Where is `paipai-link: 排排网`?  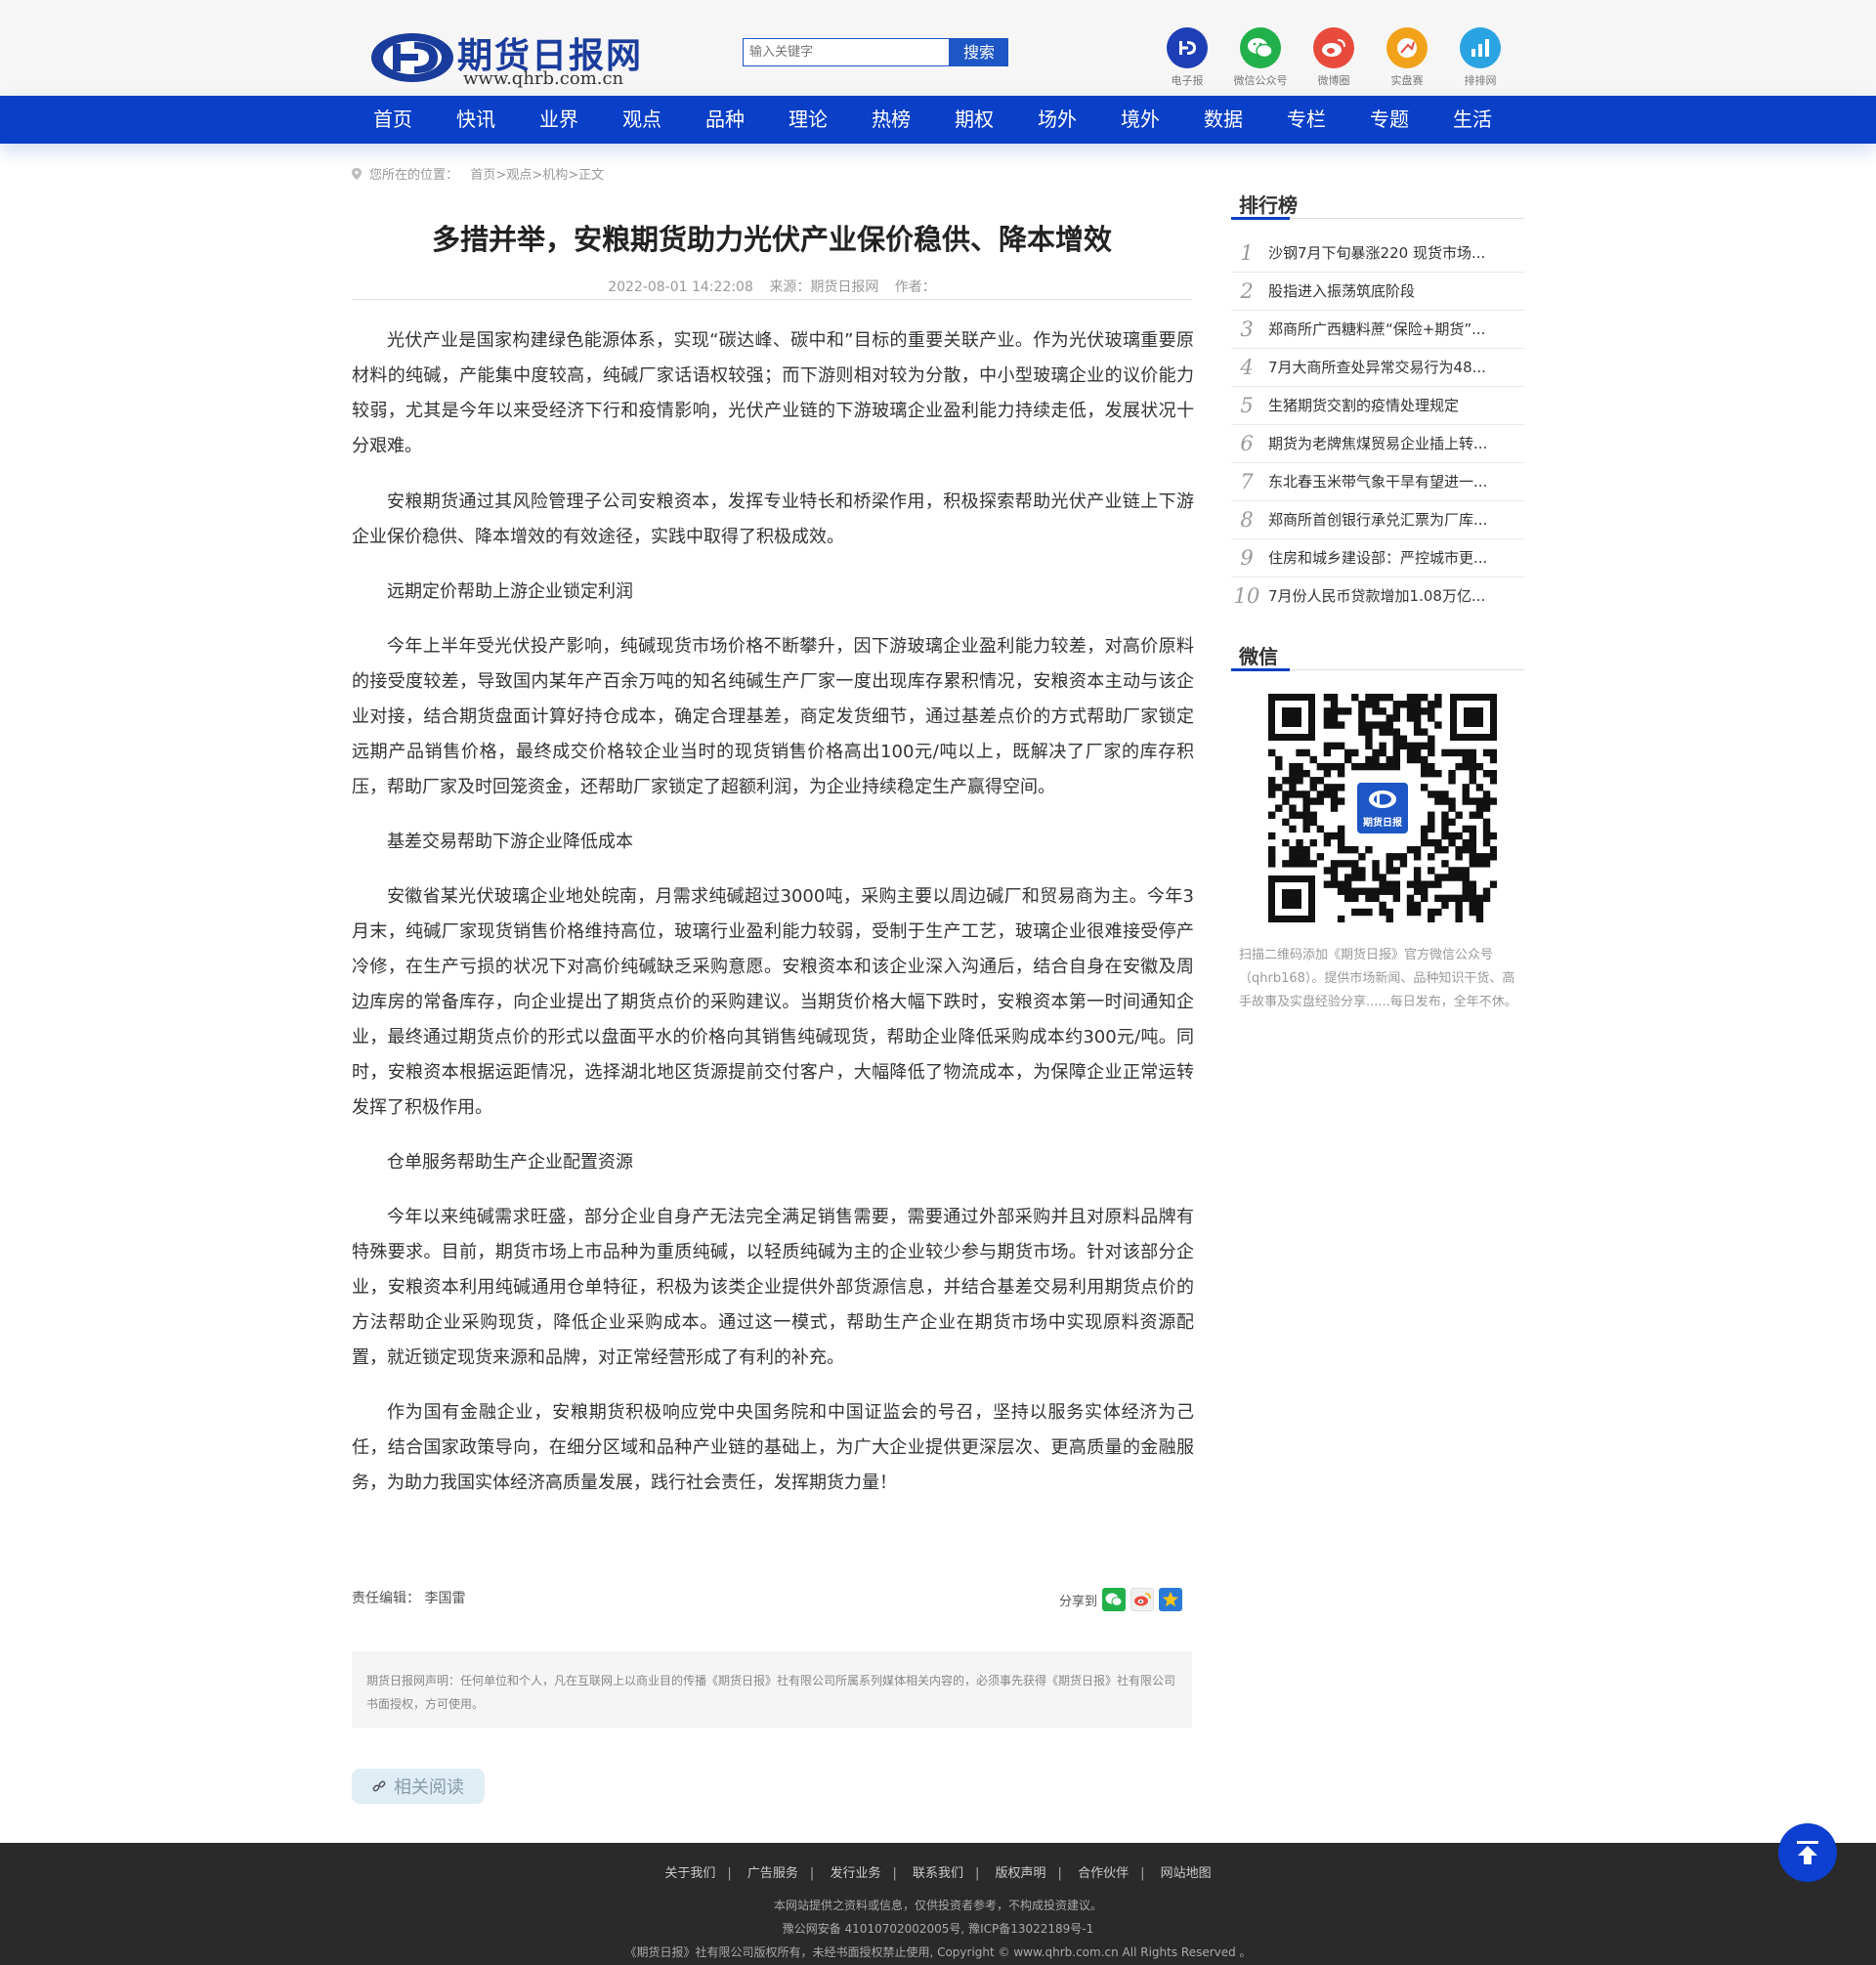
paipai-link: 排排网 is located at coordinates (1480, 58).